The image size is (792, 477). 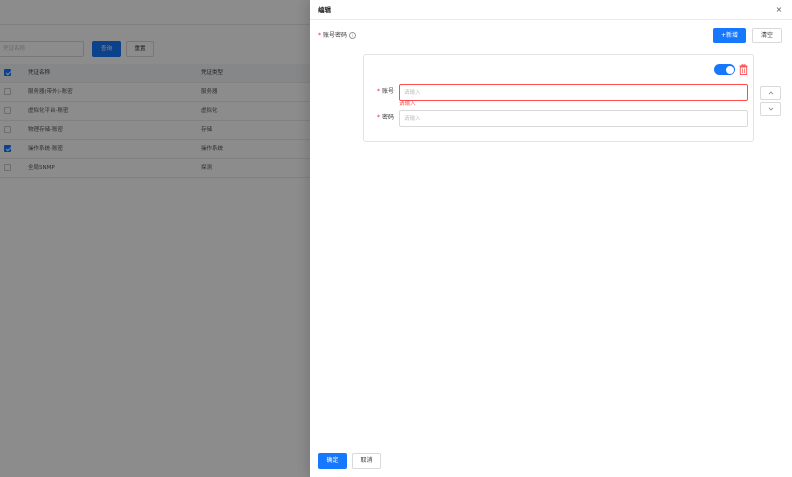 What do you see at coordinates (573, 92) in the screenshot?
I see `account-input` at bounding box center [573, 92].